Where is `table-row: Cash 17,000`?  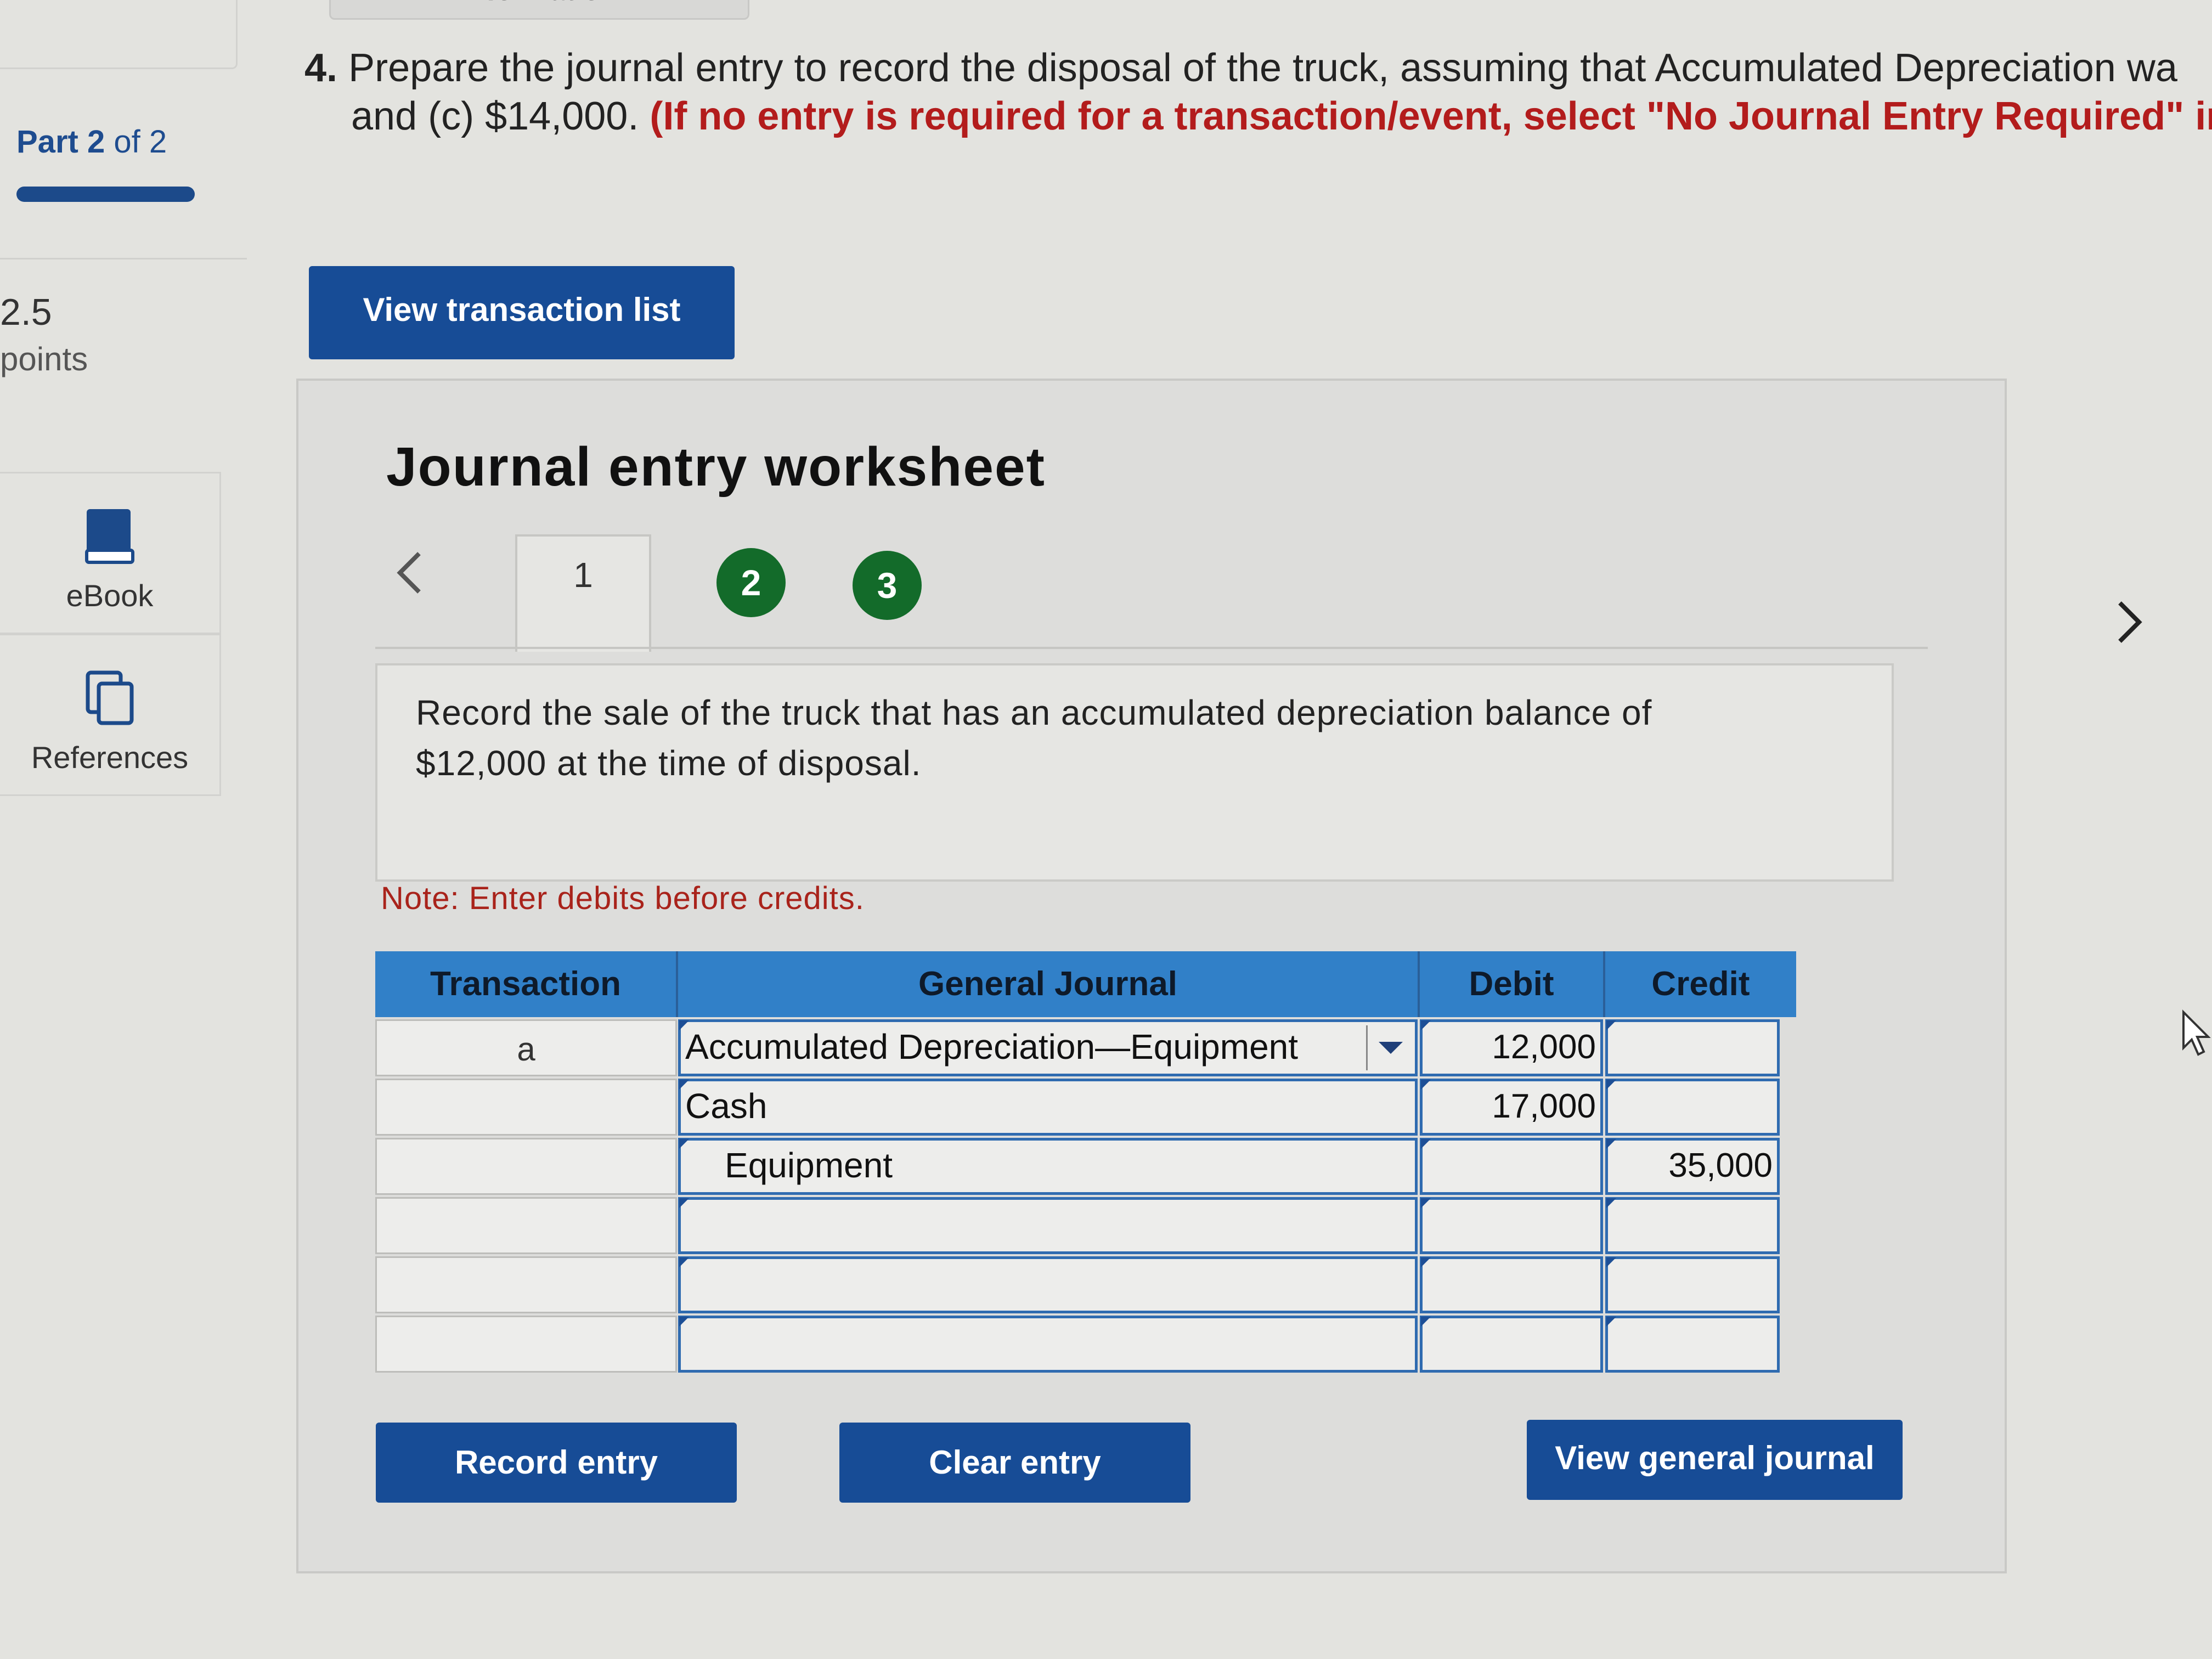
table-row: Cash 17,000 is located at coordinates (1085, 1108).